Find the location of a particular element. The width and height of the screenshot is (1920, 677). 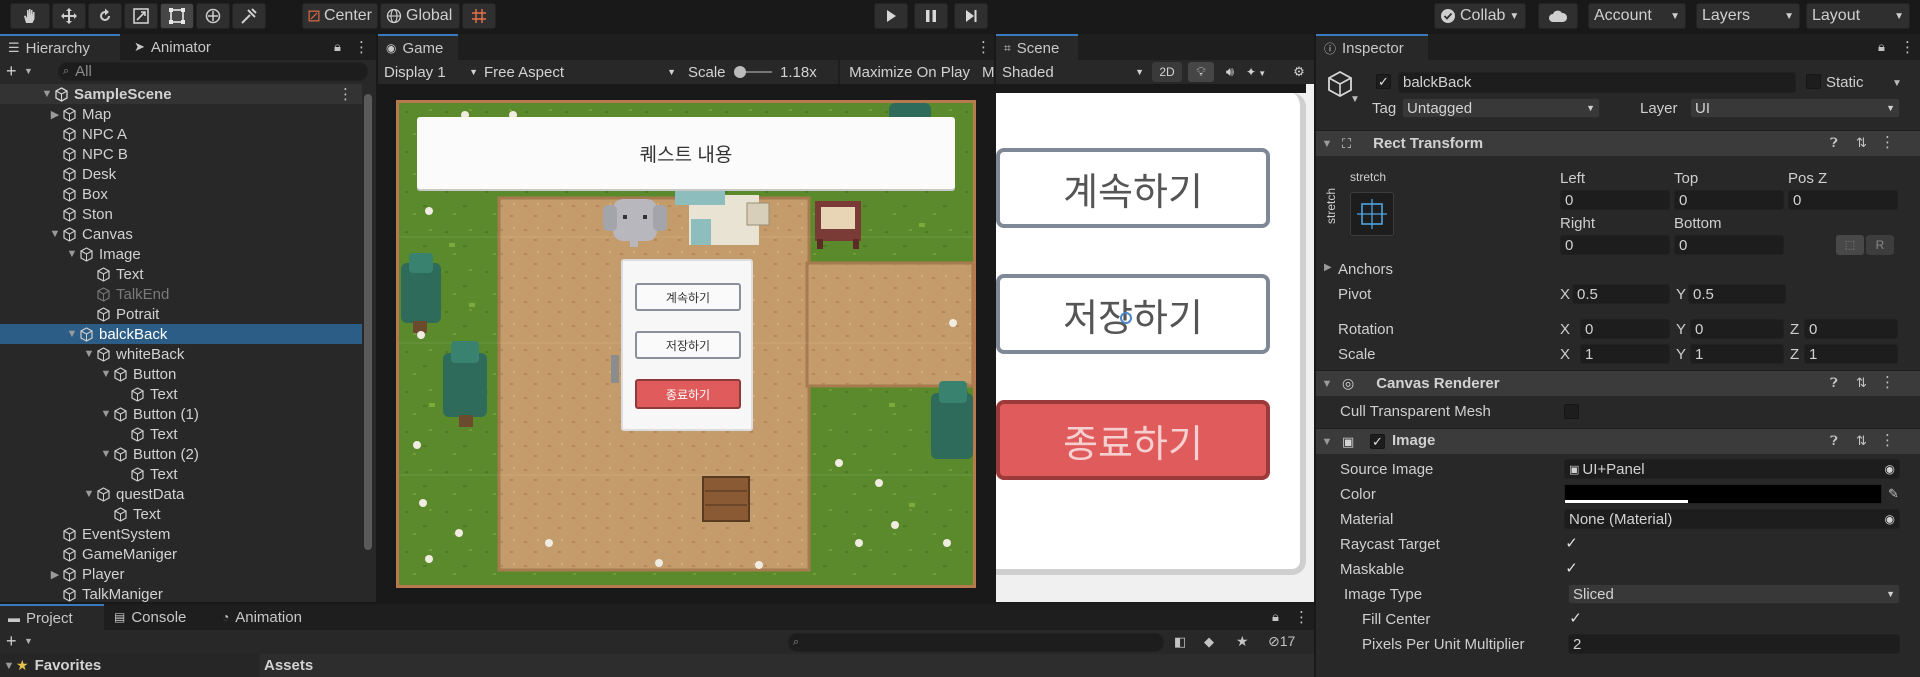

hierarchy-item: NPC A is located at coordinates (181, 134).